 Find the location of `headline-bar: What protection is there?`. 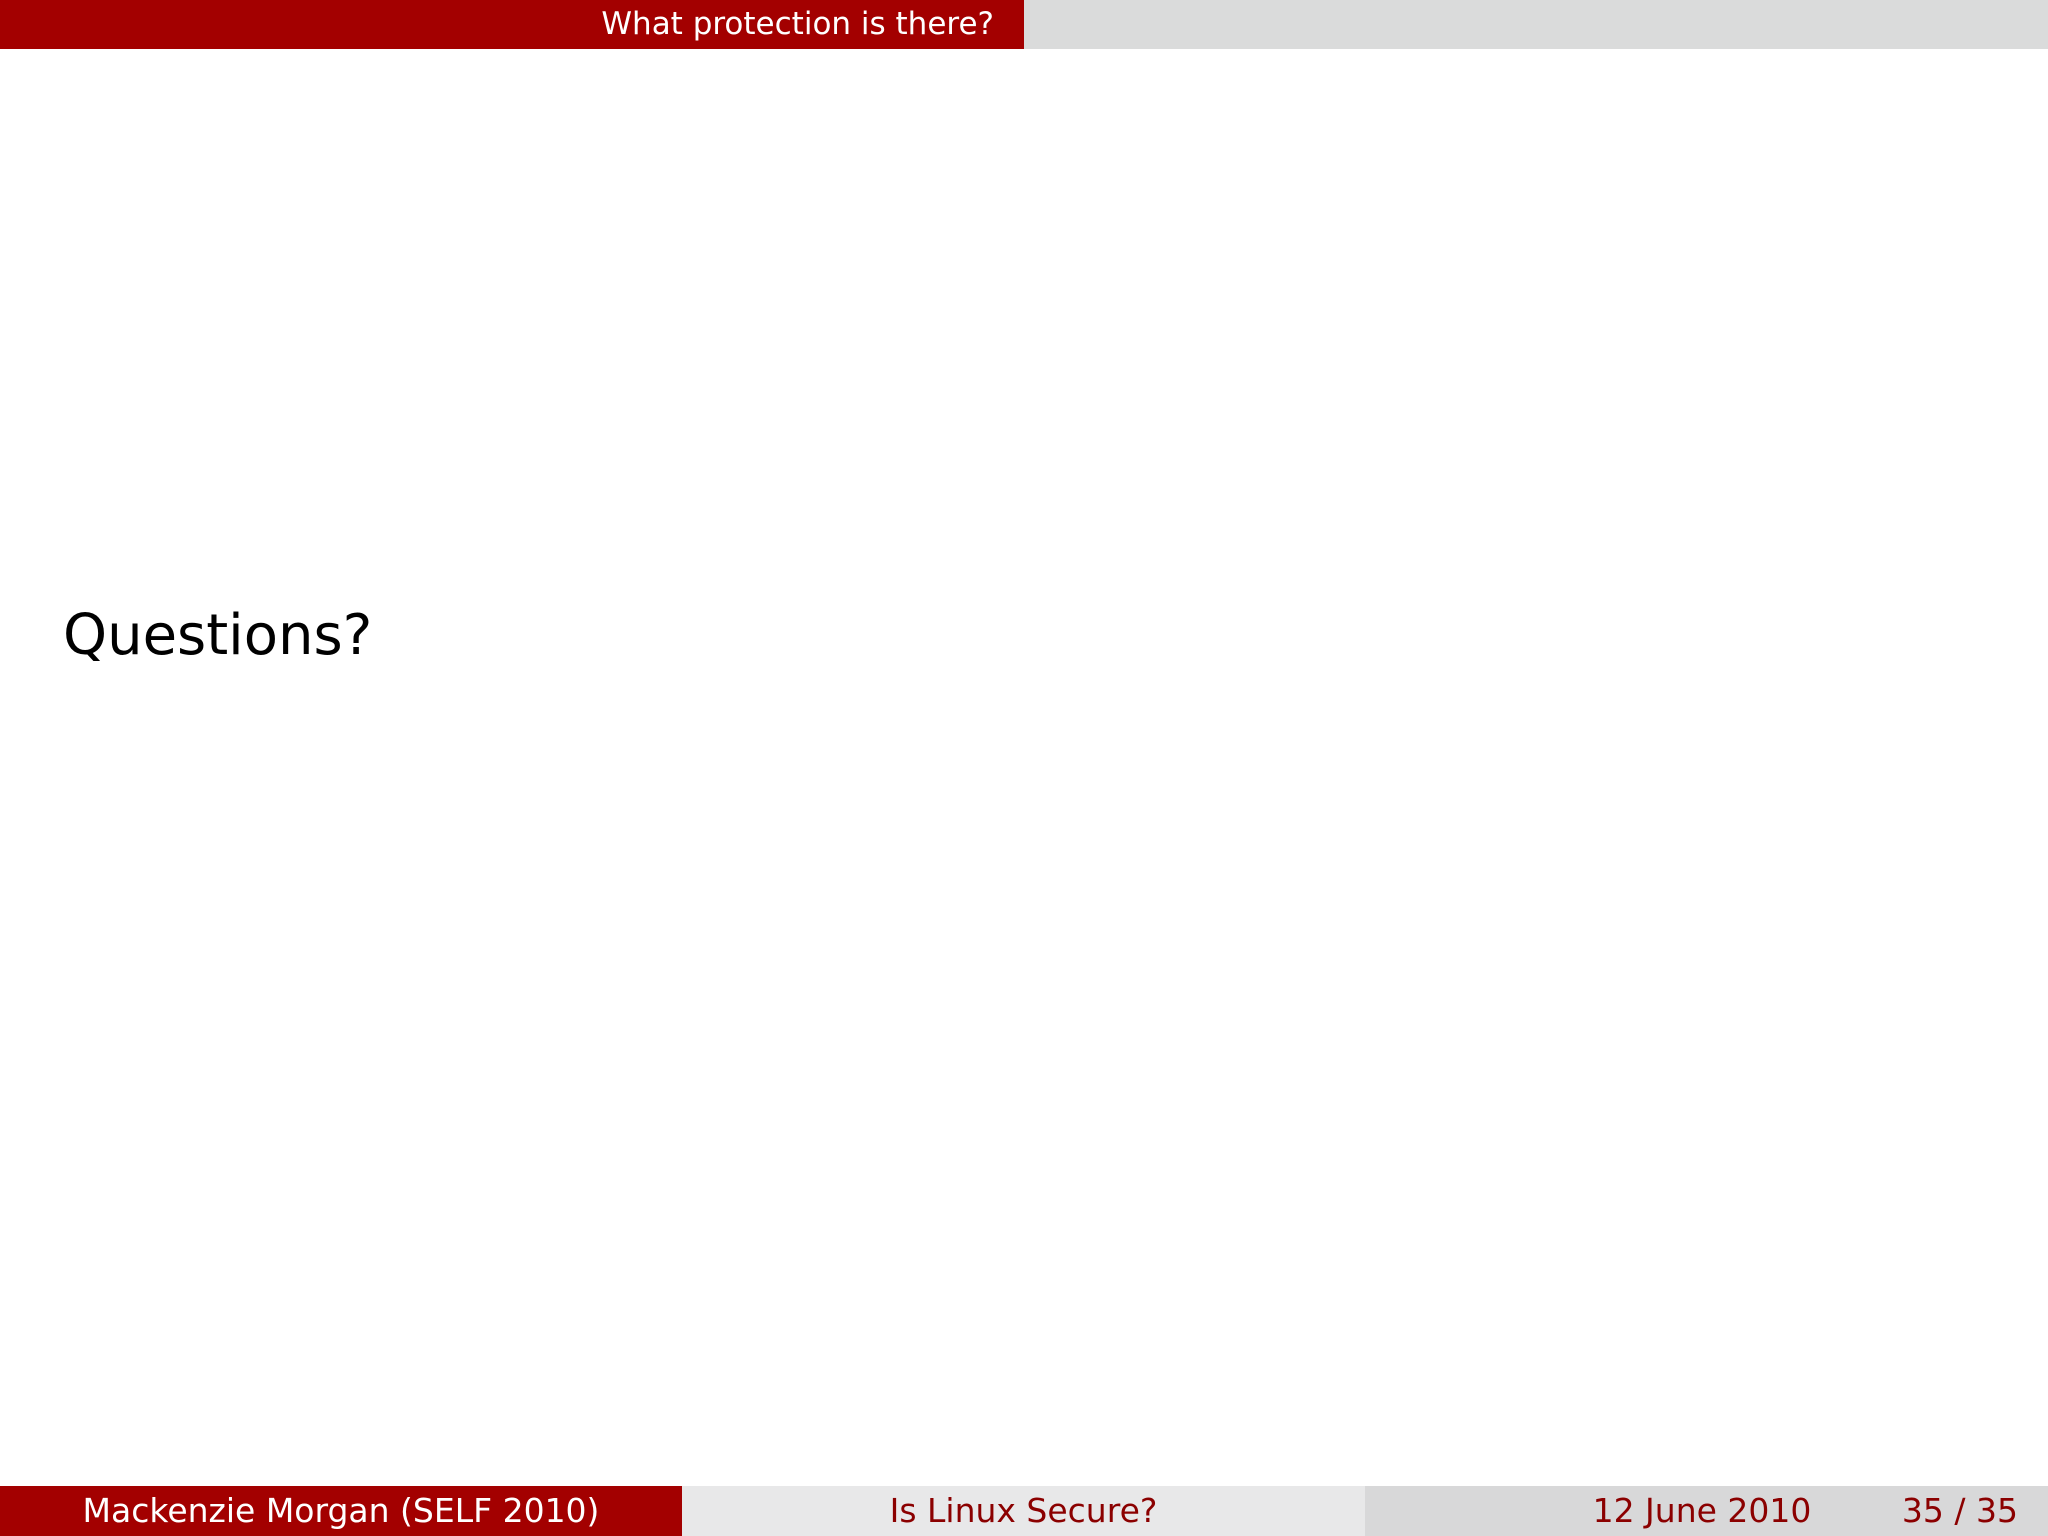

headline-bar: What protection is there? is located at coordinates (1024, 24).